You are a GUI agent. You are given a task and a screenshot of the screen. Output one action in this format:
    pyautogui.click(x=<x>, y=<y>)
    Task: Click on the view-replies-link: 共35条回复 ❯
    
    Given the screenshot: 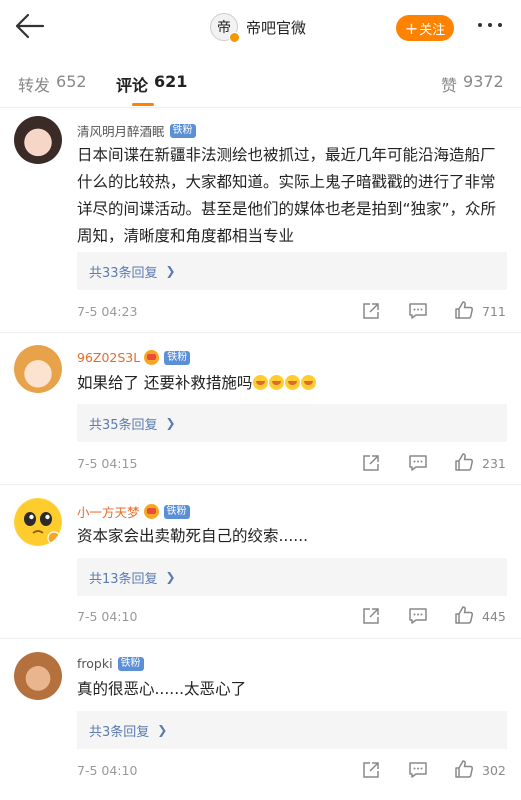 What is the action you would take?
    pyautogui.click(x=292, y=423)
    